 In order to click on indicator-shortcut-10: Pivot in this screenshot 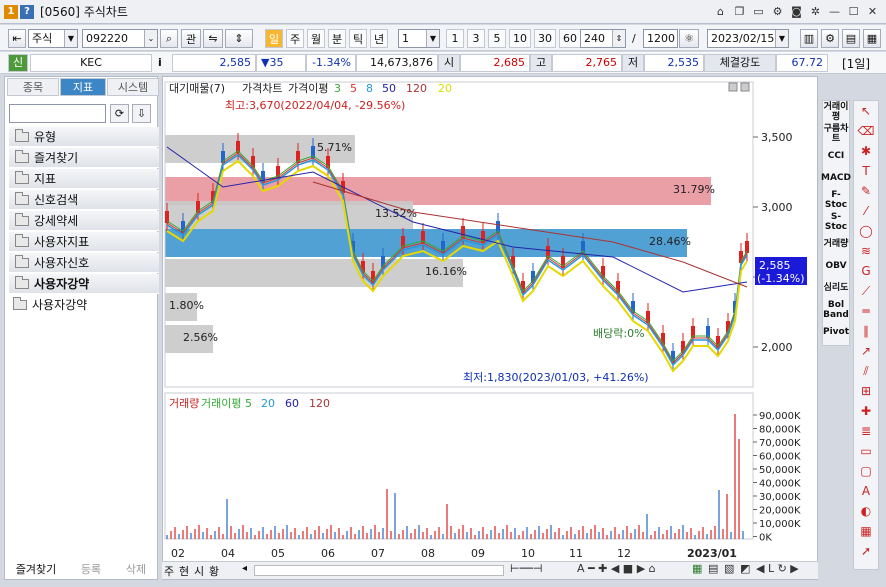, I will do `click(836, 332)`.